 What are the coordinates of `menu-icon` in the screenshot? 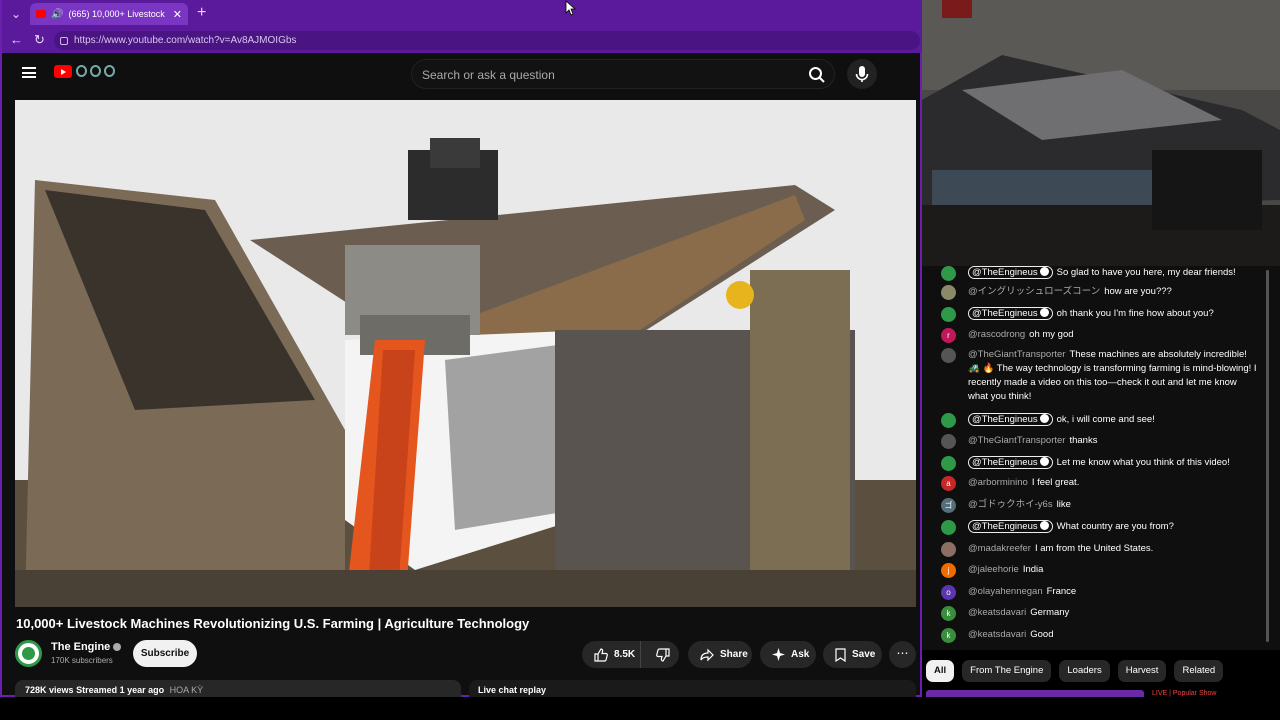 It's located at (29, 72).